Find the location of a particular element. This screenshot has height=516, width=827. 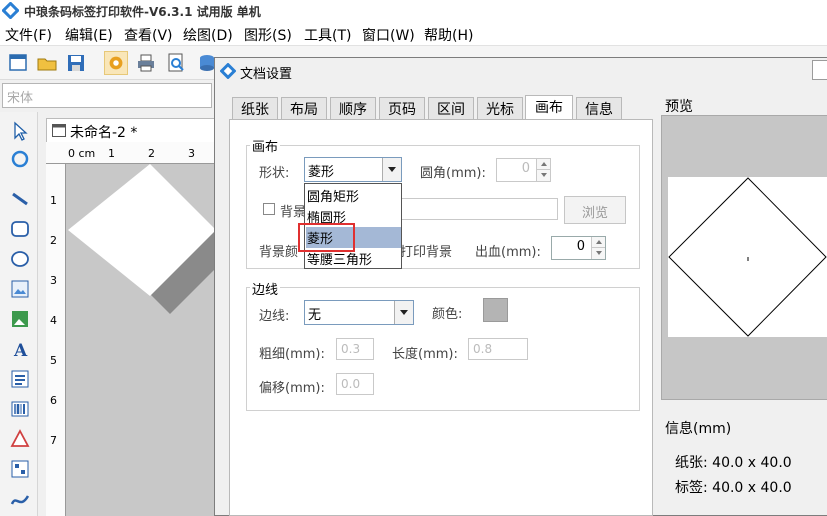

tab-paper: 纸张 is located at coordinates (255, 108).